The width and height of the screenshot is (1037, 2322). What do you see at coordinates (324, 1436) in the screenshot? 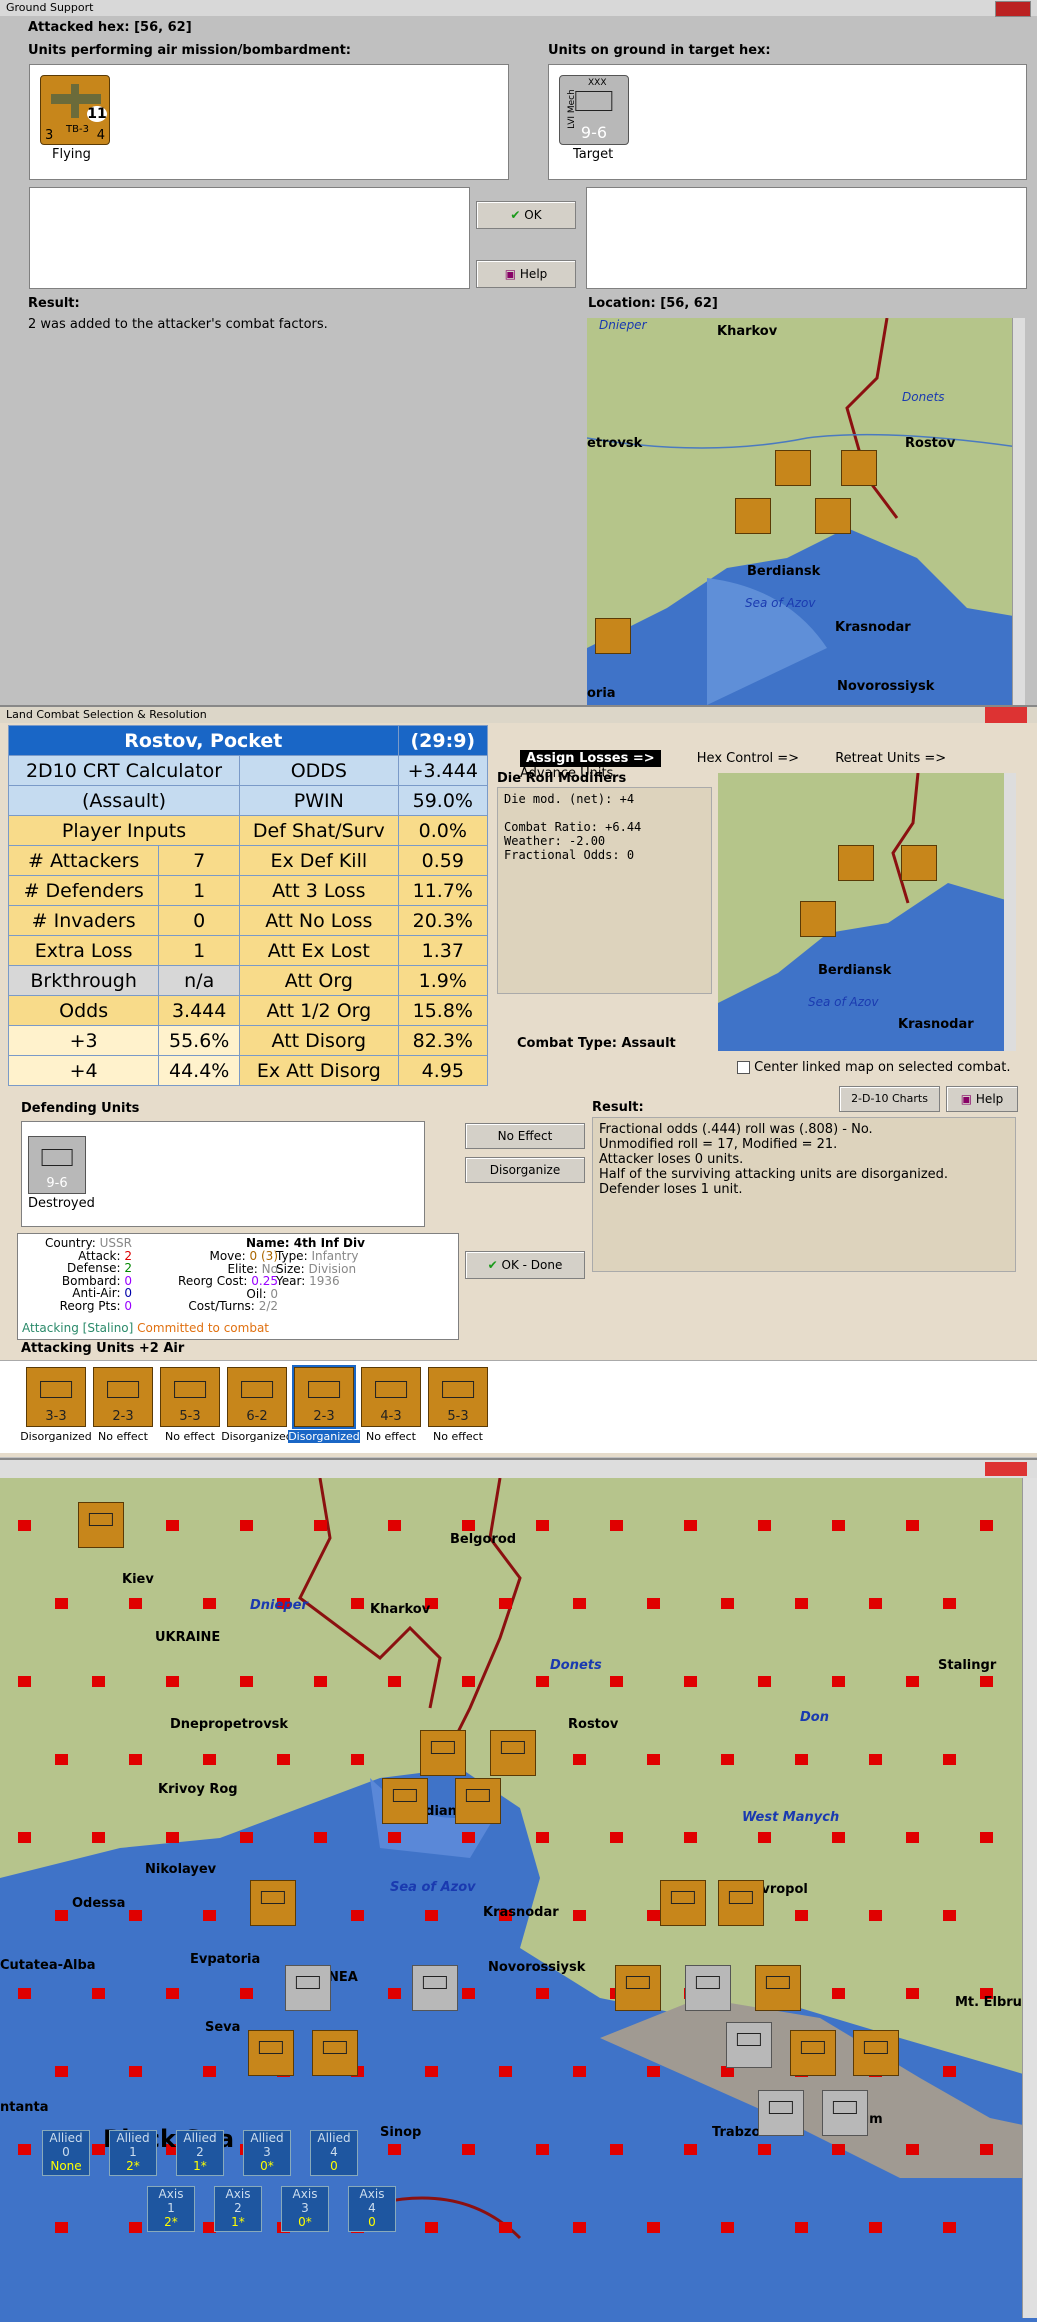
I see `attacker-status: Disorganized` at bounding box center [324, 1436].